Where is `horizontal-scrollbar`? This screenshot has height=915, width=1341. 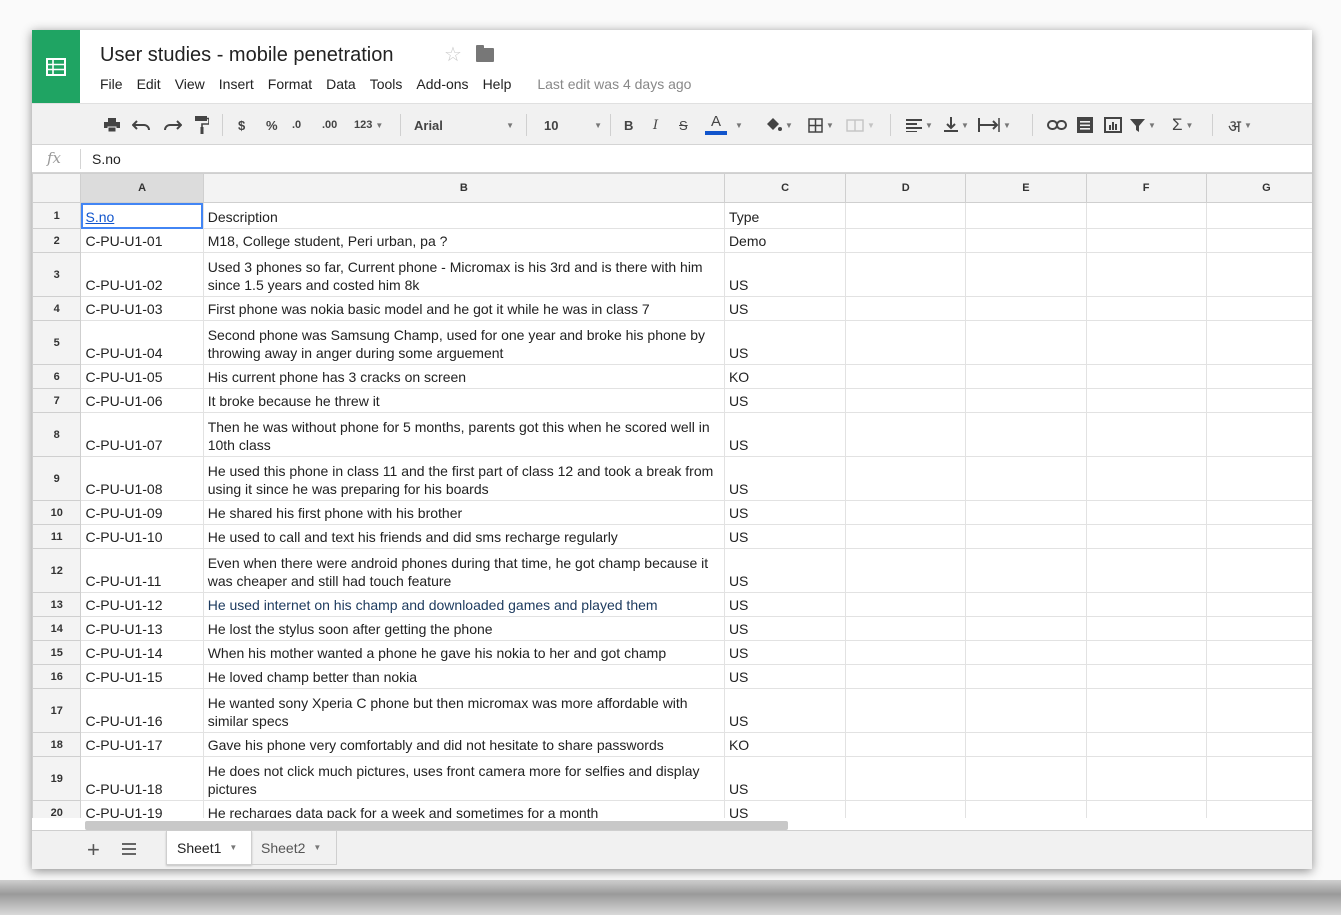 horizontal-scrollbar is located at coordinates (436, 825).